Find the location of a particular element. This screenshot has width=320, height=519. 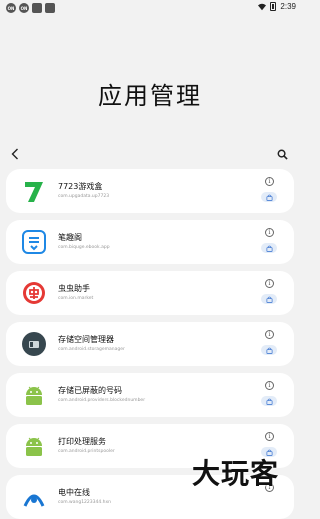

app-package: com.upgadata.up7723 is located at coordinates (84, 196).